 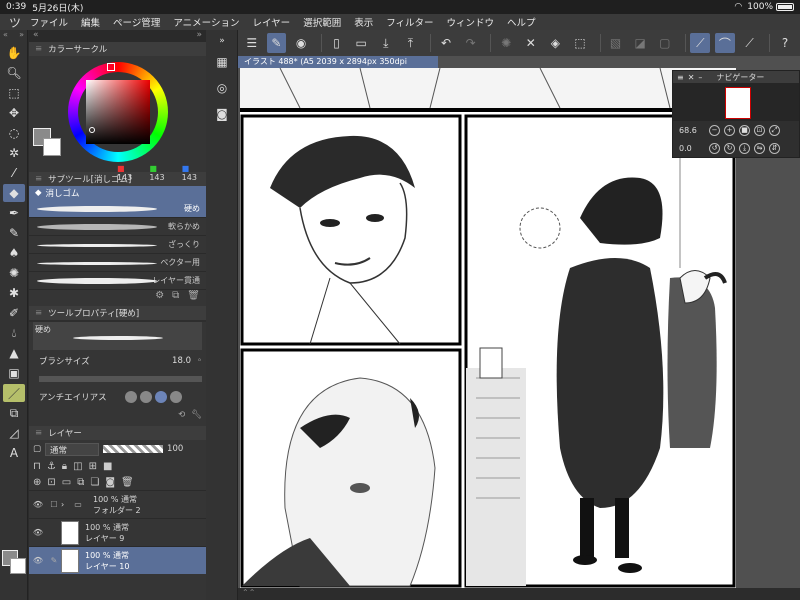 What do you see at coordinates (72, 449) in the screenshot?
I see `blend-mode-select: 通常` at bounding box center [72, 449].